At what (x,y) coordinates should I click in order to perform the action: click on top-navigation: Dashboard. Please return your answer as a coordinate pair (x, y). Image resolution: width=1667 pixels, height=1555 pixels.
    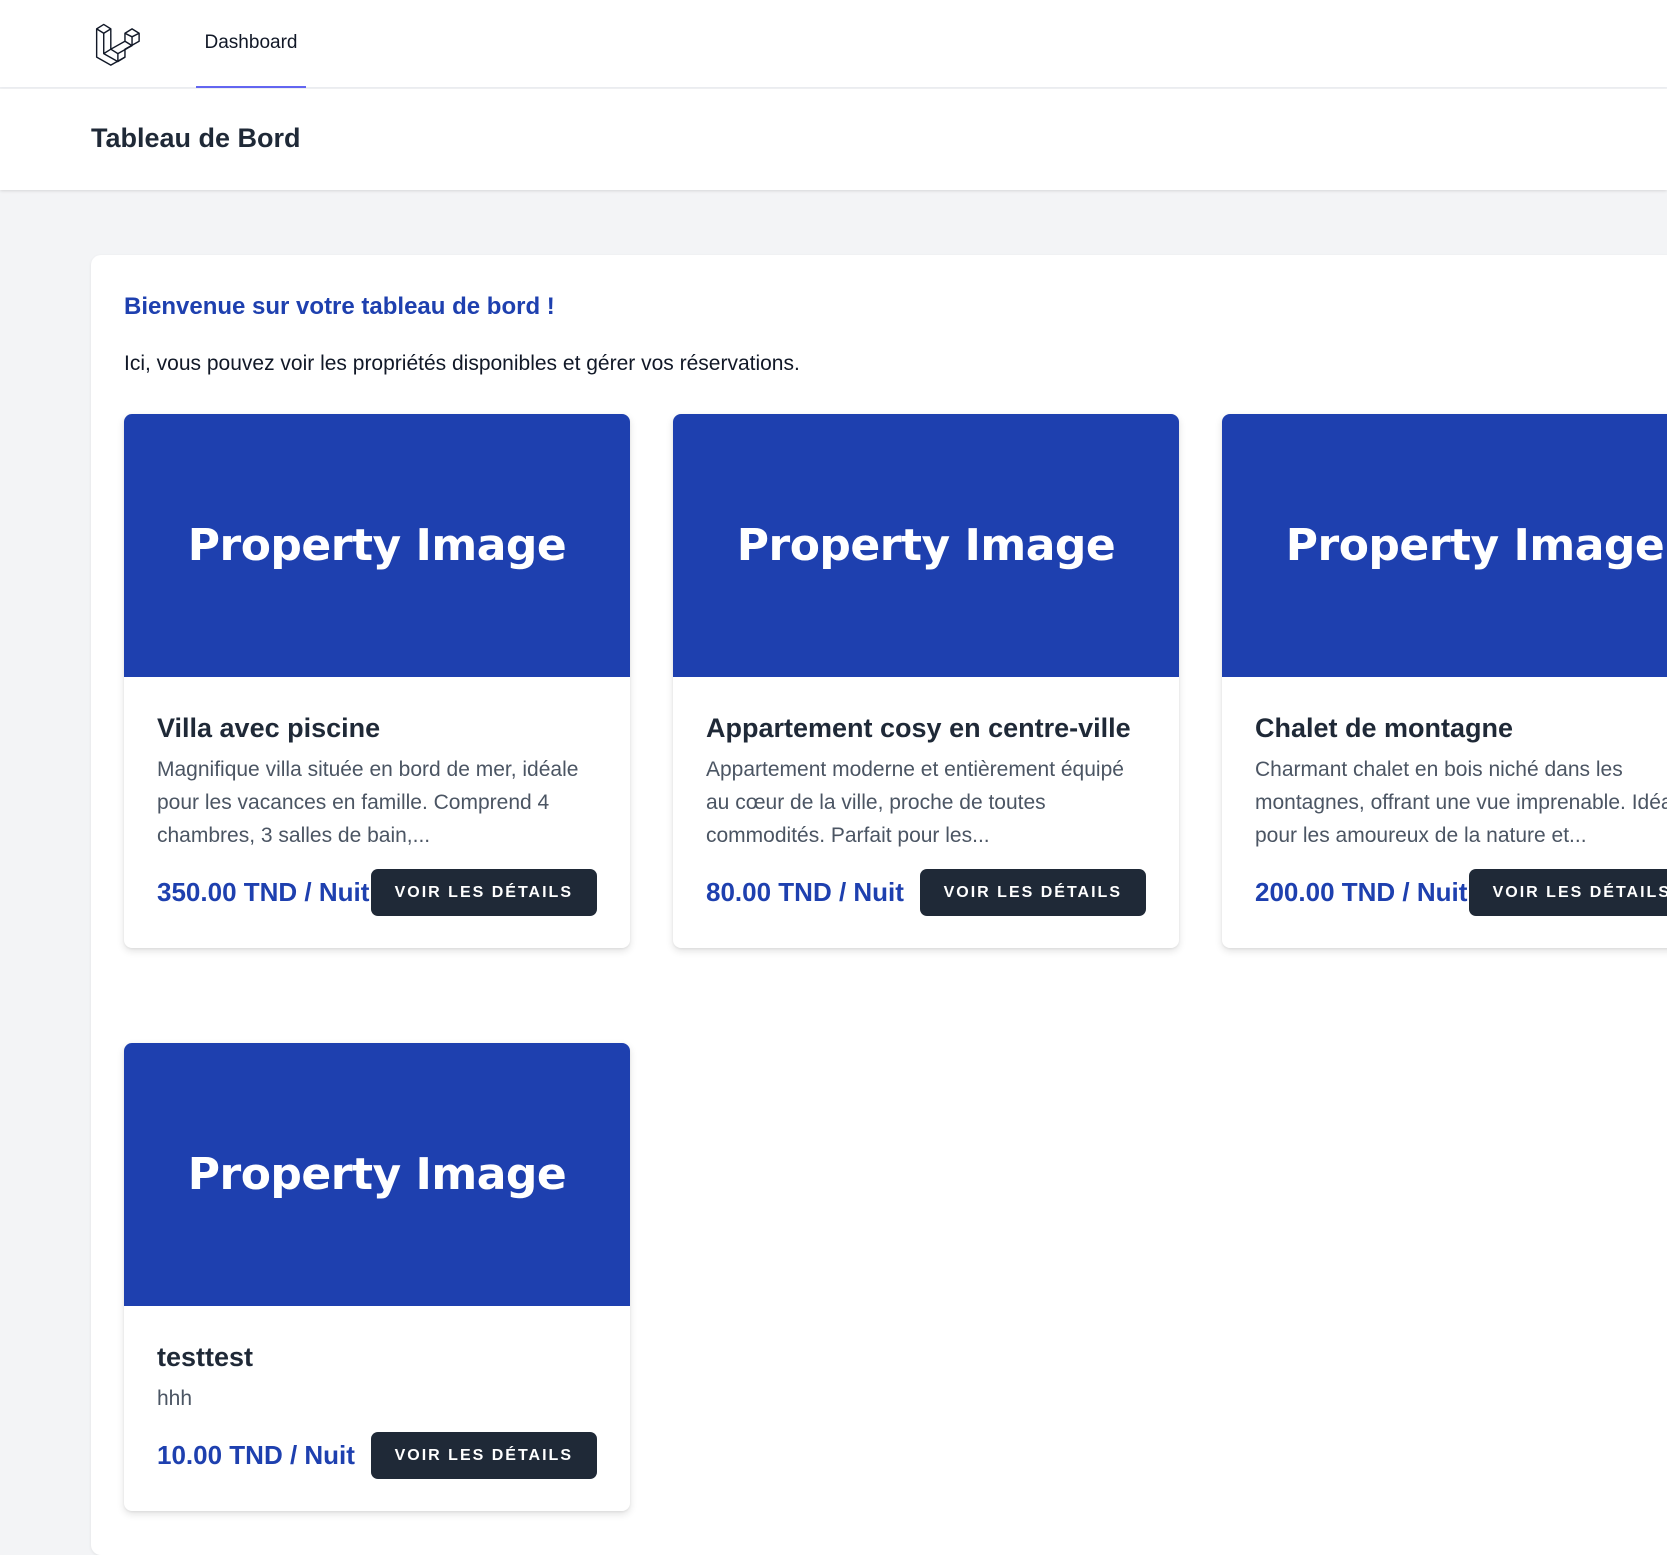
    Looking at the image, I should click on (833, 44).